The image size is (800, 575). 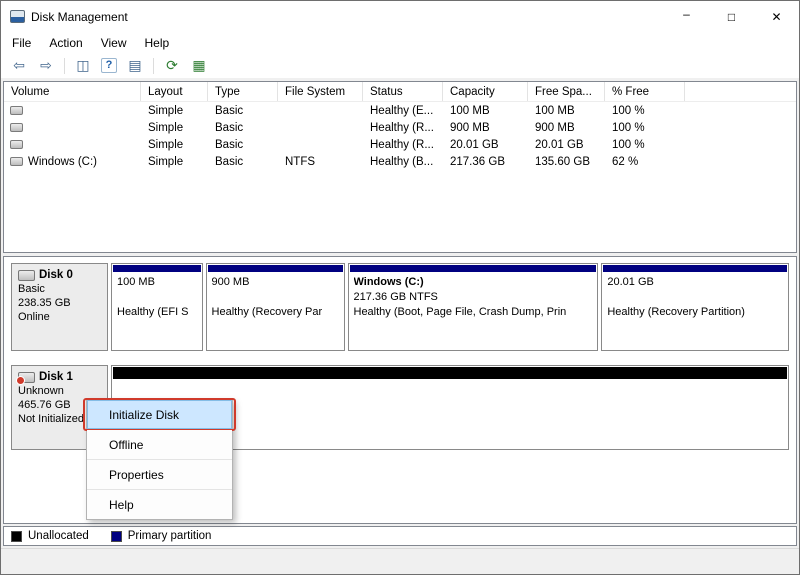 What do you see at coordinates (686, 16) in the screenshot?
I see `minimize-button: –` at bounding box center [686, 16].